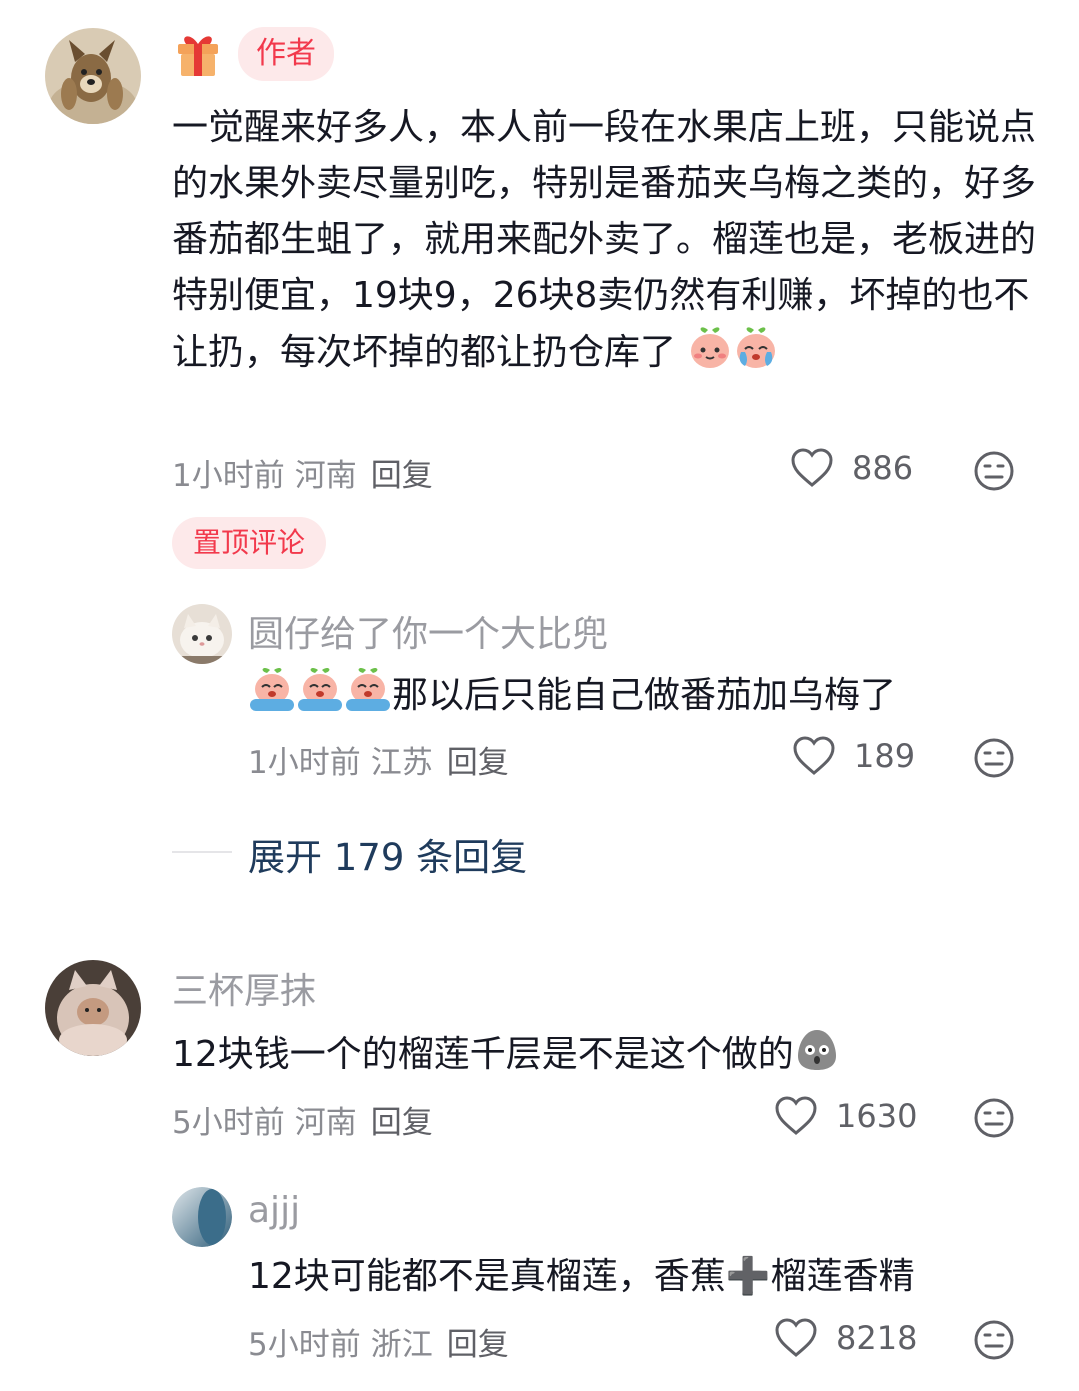  Describe the element at coordinates (877, 1338) in the screenshot. I see `like-count: 8218` at that location.